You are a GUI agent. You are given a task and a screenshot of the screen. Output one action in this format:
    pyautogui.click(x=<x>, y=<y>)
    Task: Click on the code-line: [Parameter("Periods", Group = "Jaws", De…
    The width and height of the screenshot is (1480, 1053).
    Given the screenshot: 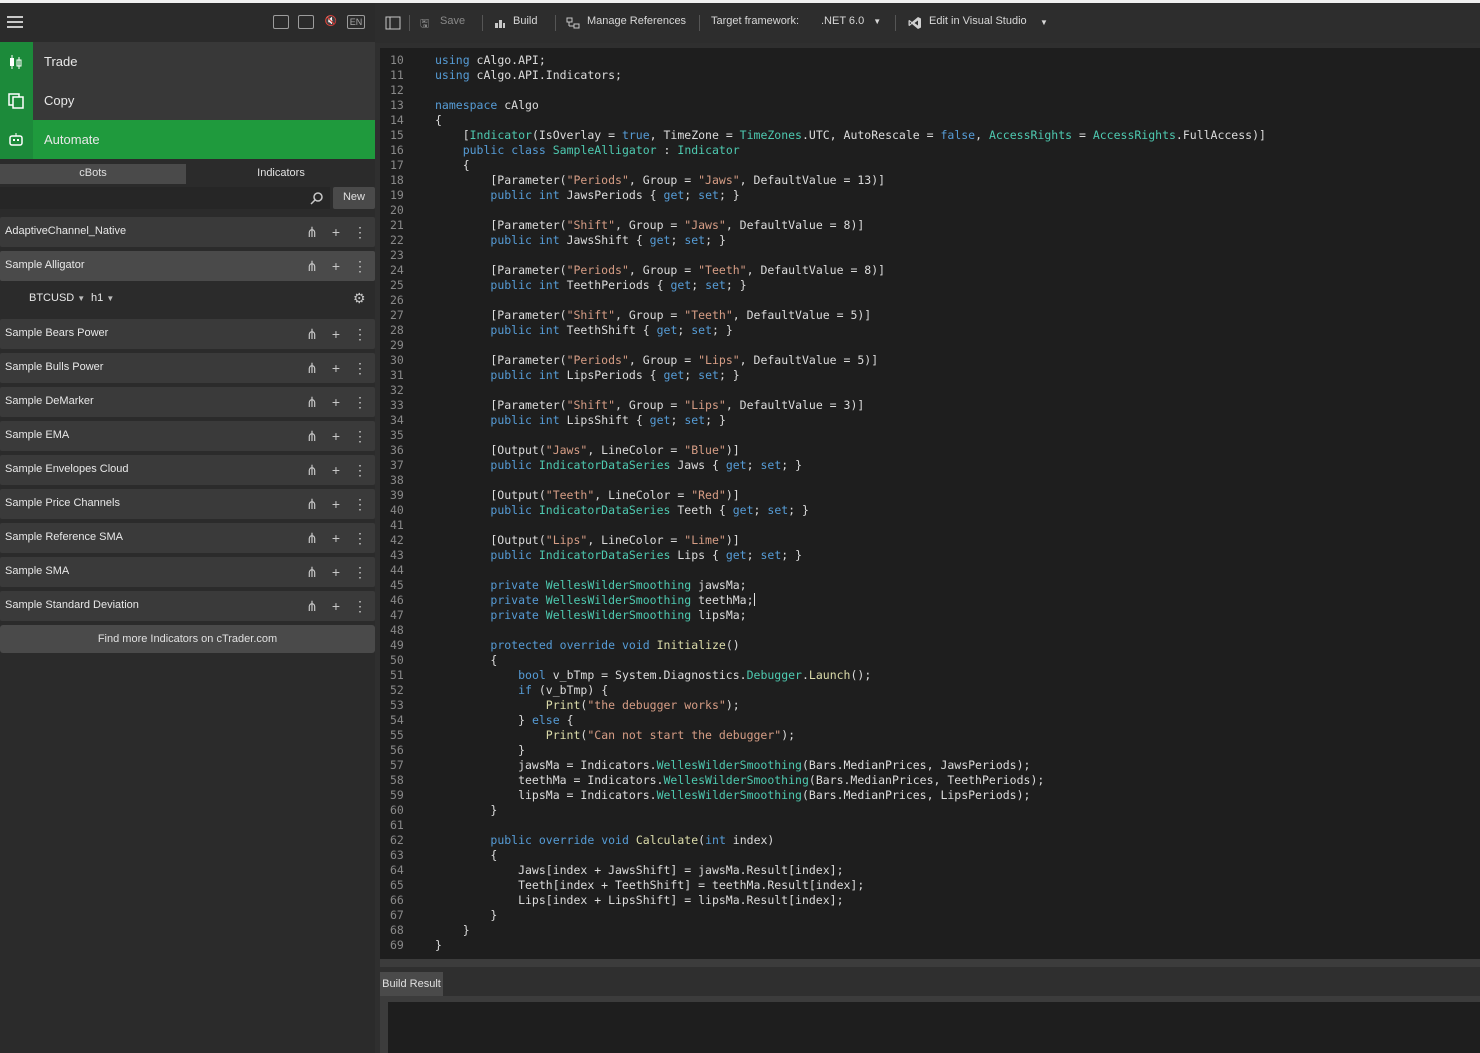 What is the action you would take?
    pyautogui.click(x=660, y=180)
    